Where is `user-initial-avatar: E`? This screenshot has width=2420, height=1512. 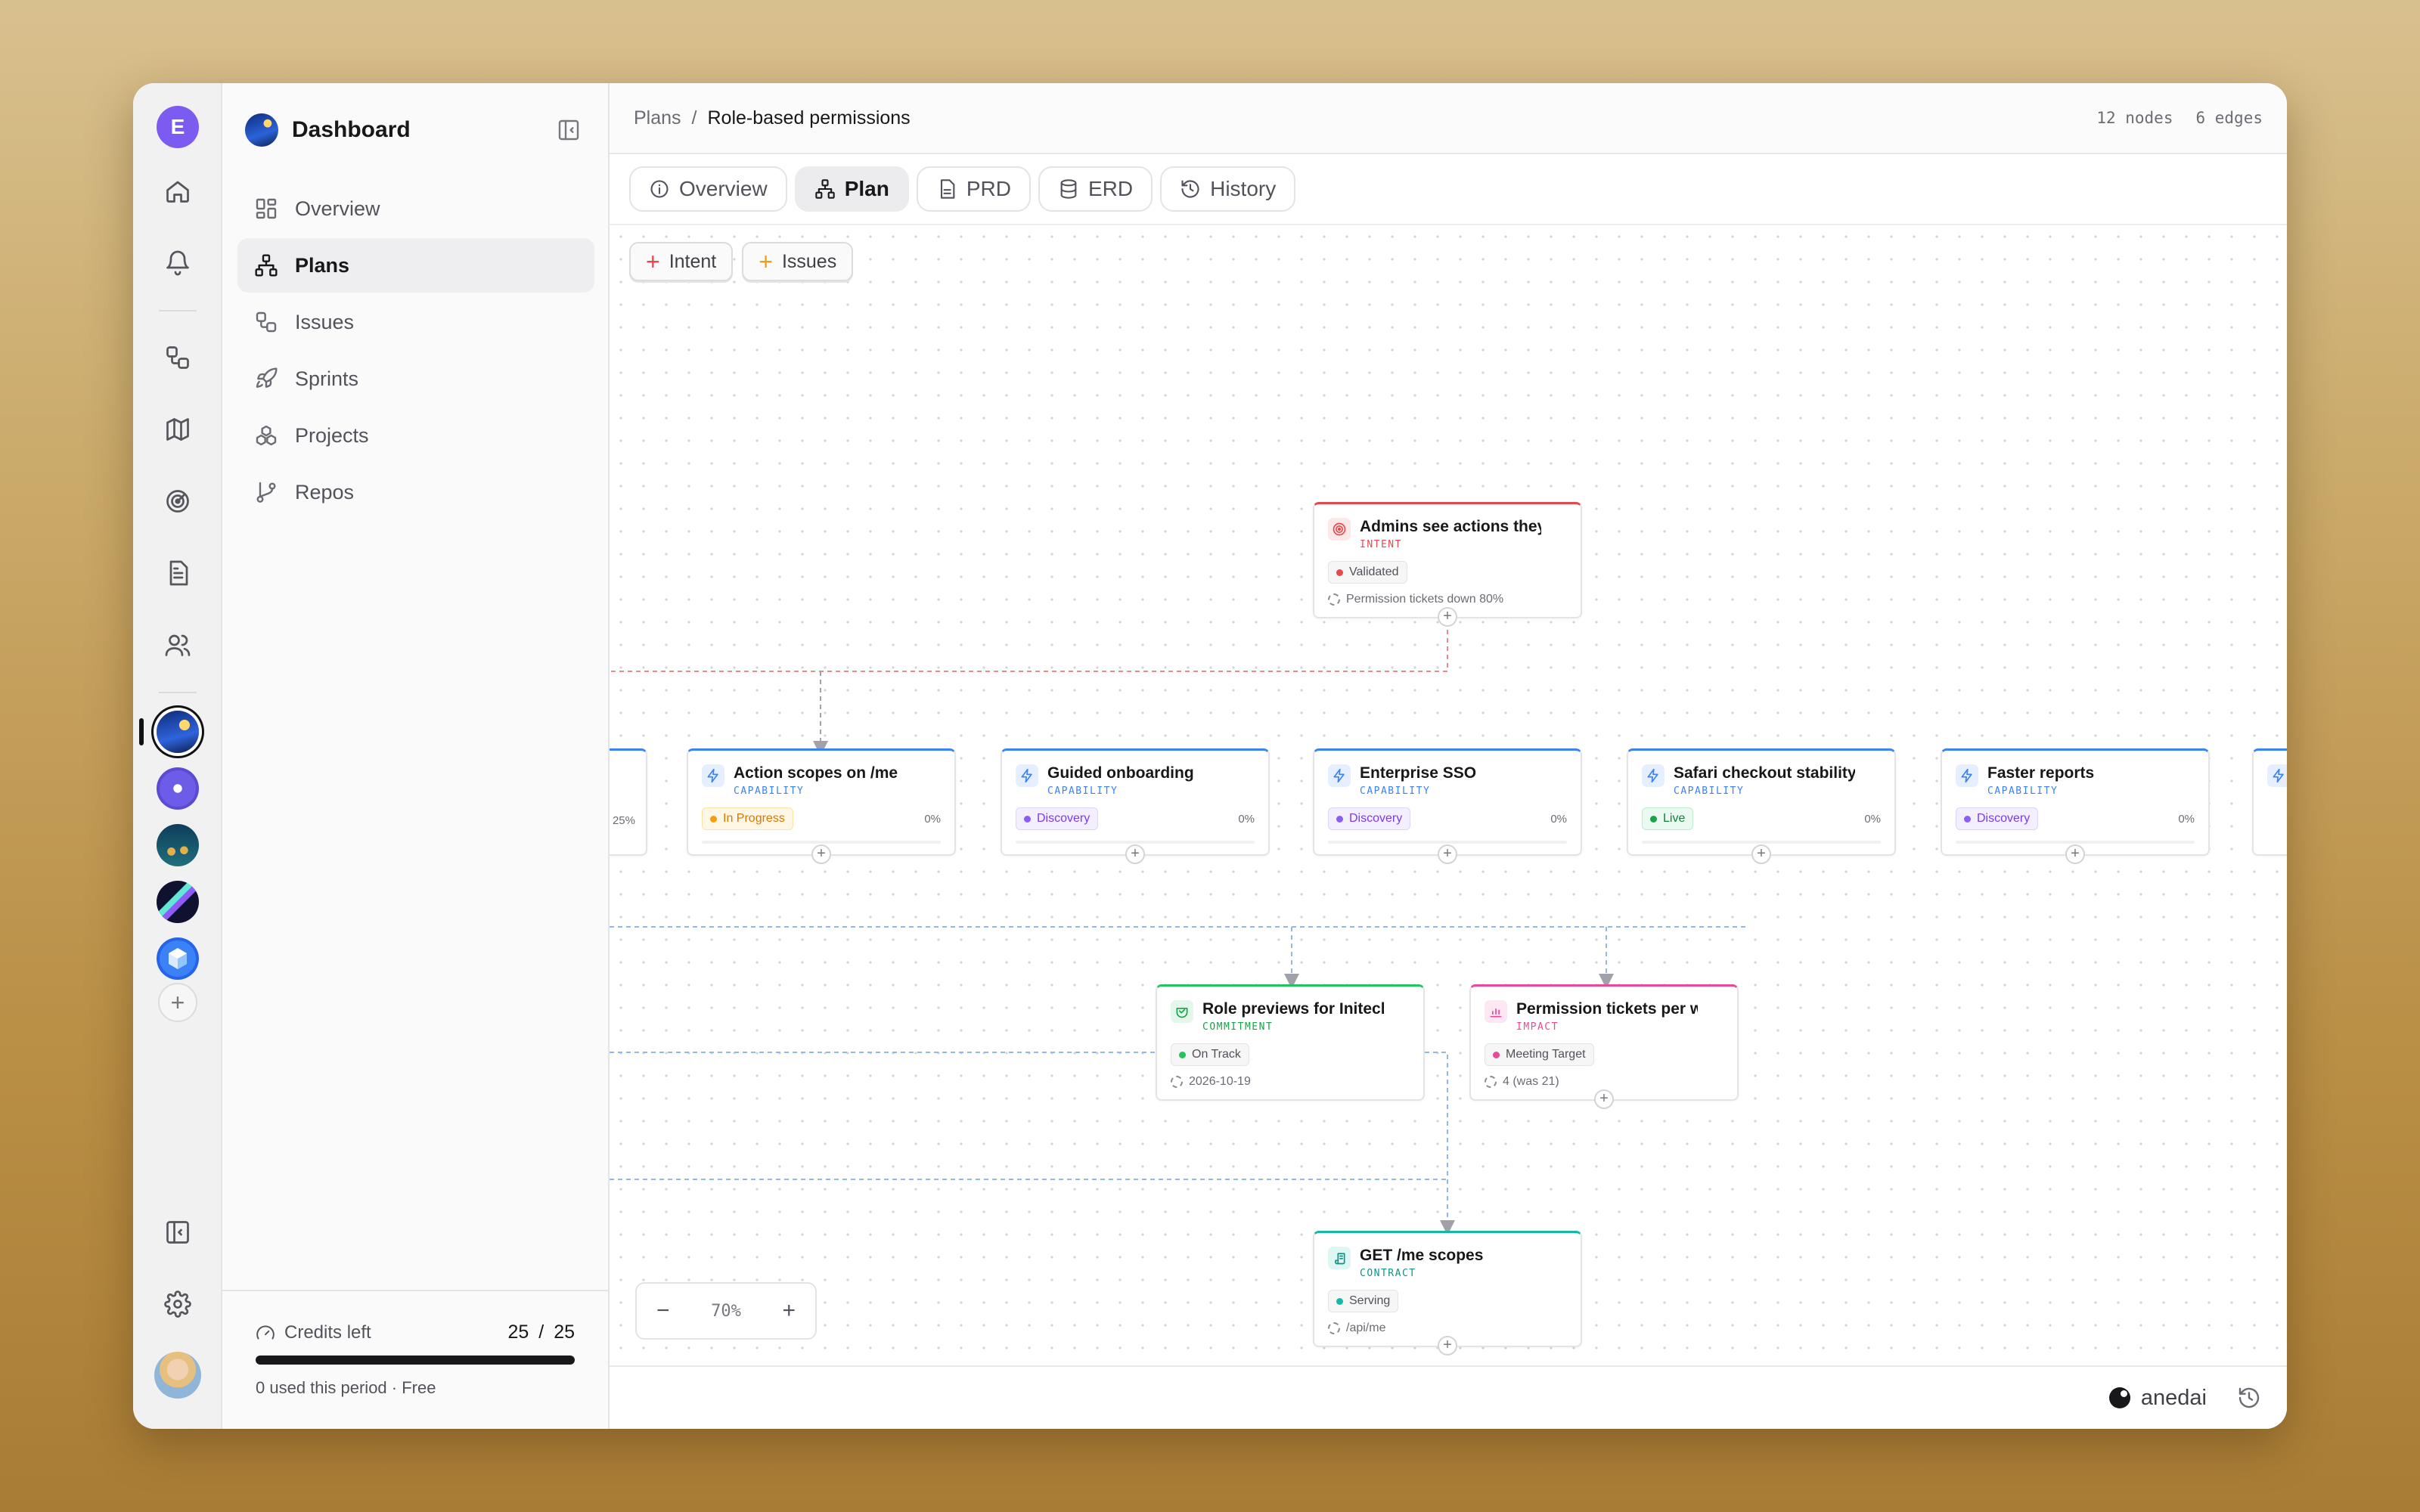 user-initial-avatar: E is located at coordinates (178, 127).